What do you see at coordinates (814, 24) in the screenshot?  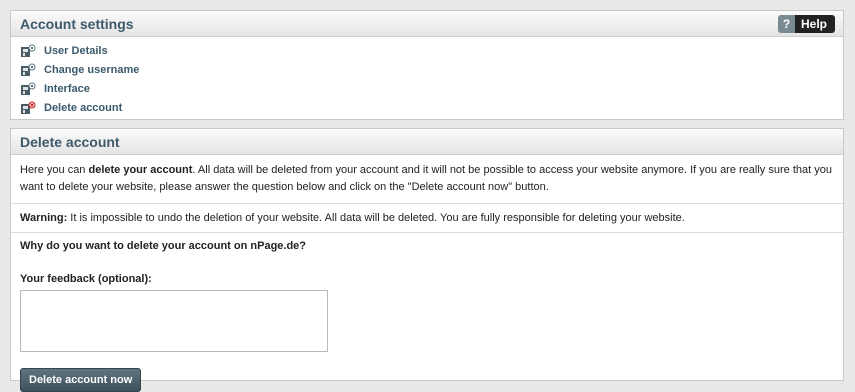 I see `help-label: Help` at bounding box center [814, 24].